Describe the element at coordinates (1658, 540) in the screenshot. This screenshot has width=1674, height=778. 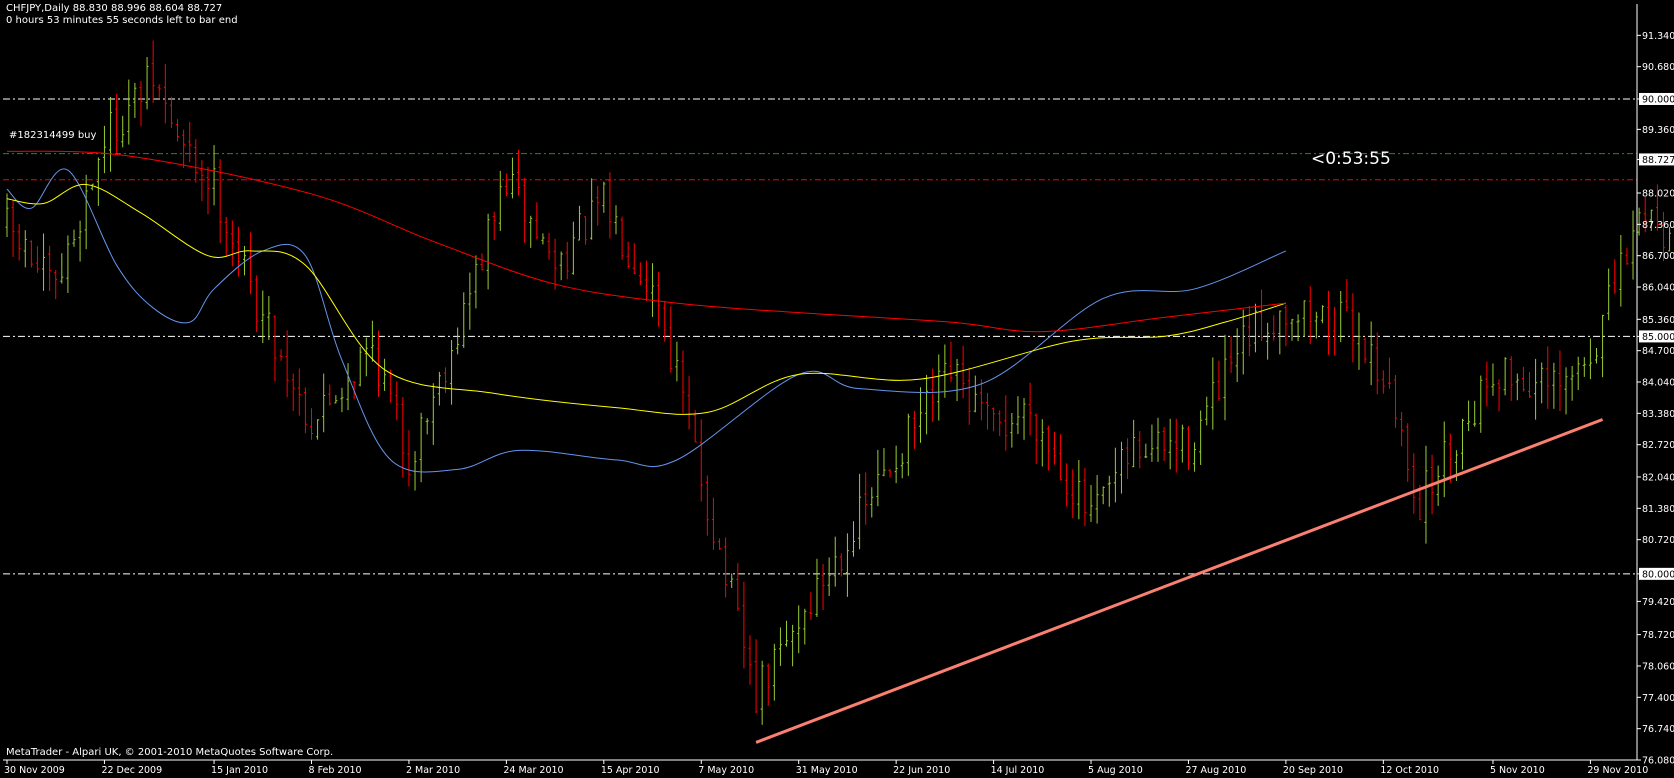
I see `price-tick-label: 80.720` at that location.